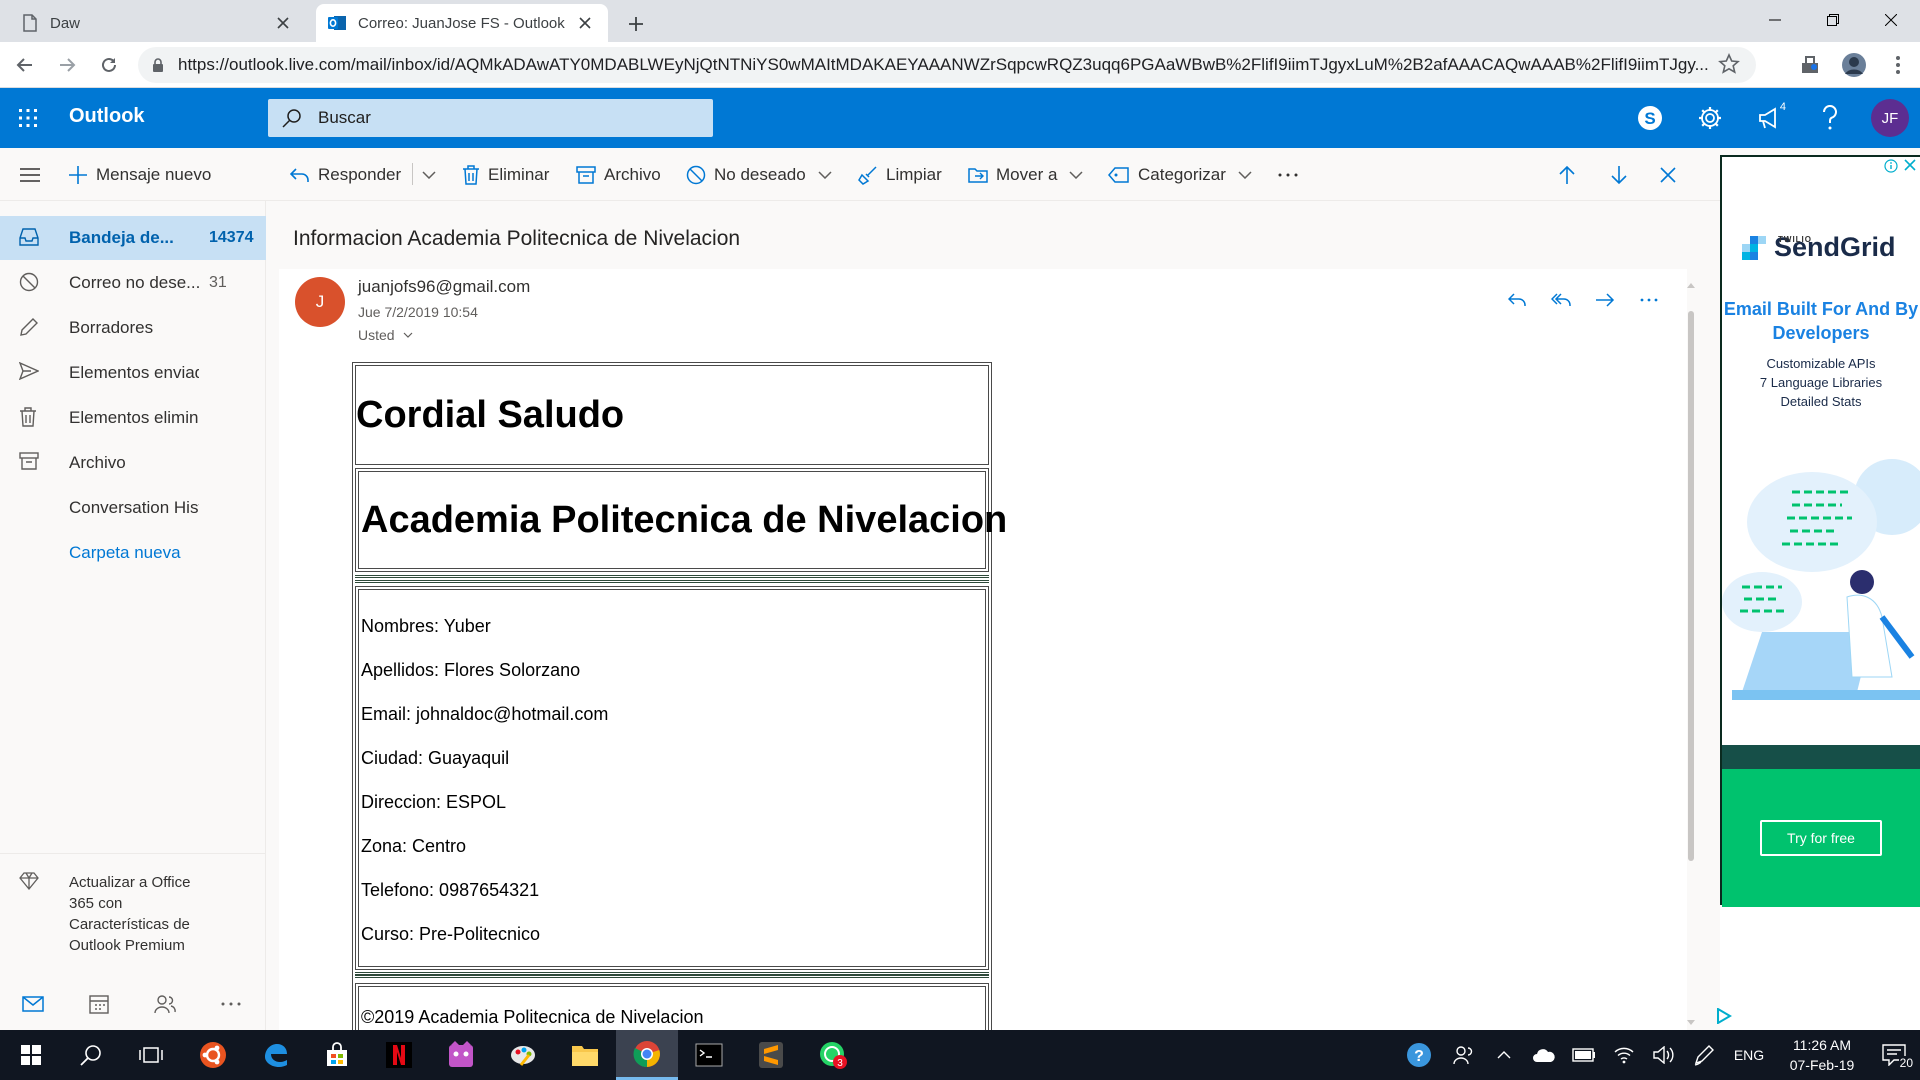 This screenshot has height=1080, width=1920. I want to click on calendar-app-icon, so click(99, 1003).